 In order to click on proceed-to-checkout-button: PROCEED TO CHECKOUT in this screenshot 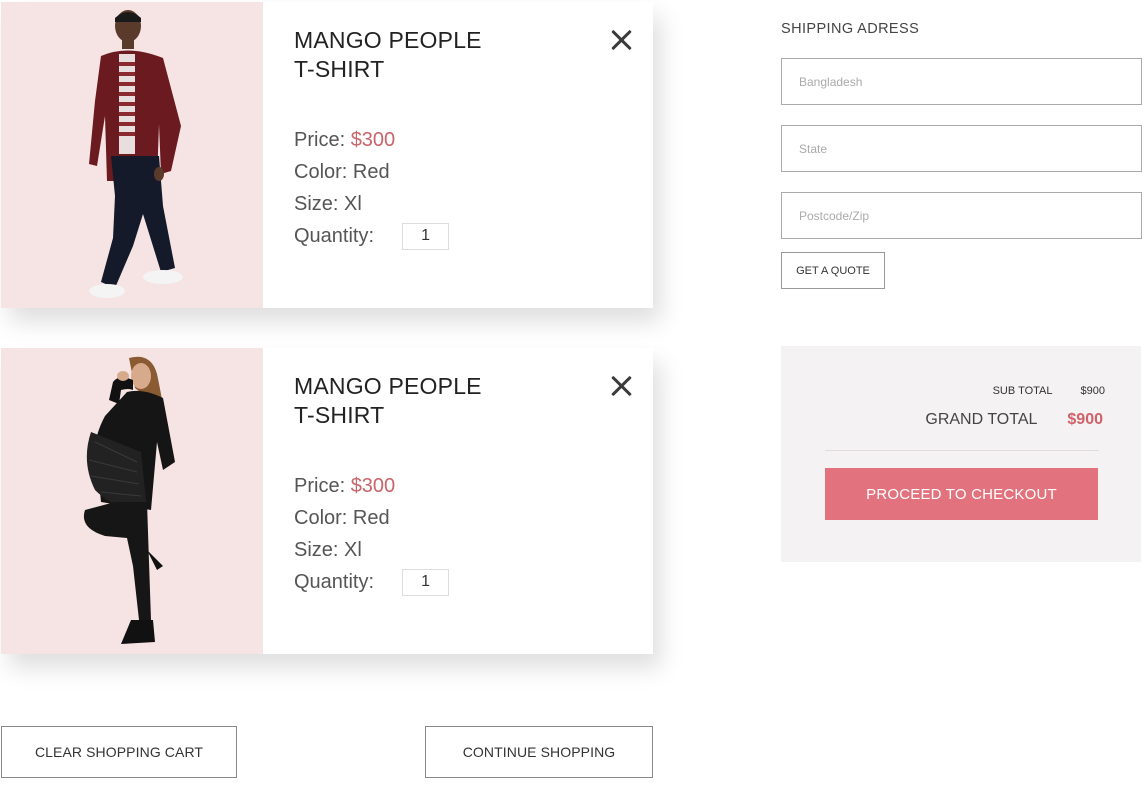, I will do `click(961, 494)`.